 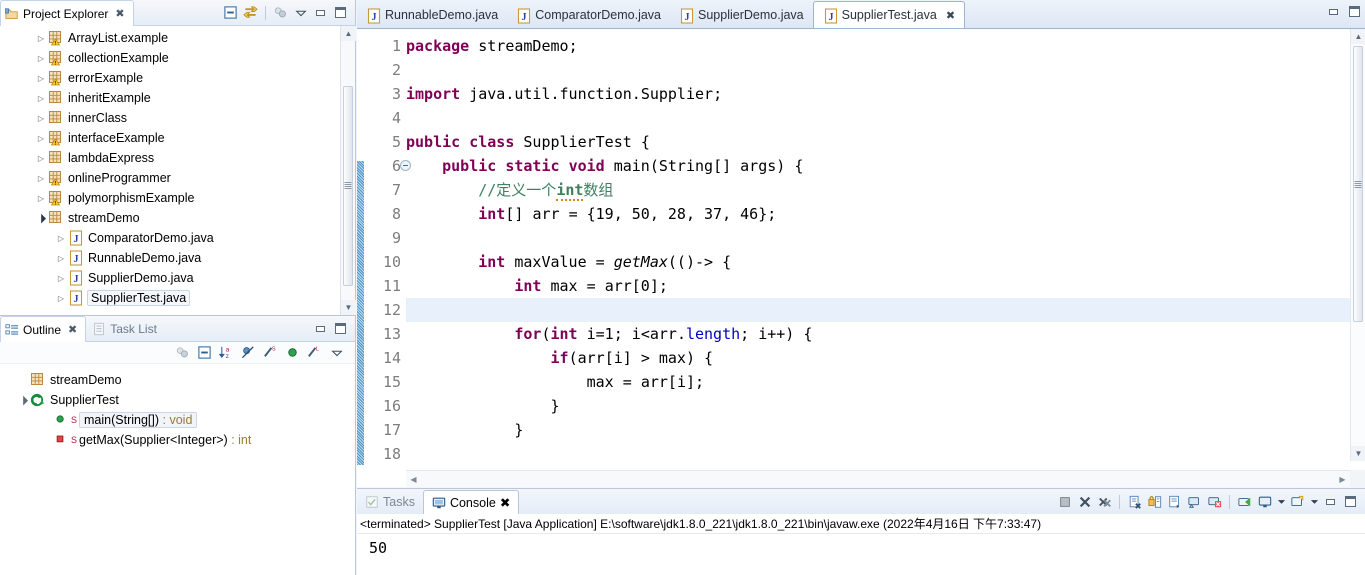 What do you see at coordinates (292, 352) in the screenshot?
I see `hide-non-public-icon` at bounding box center [292, 352].